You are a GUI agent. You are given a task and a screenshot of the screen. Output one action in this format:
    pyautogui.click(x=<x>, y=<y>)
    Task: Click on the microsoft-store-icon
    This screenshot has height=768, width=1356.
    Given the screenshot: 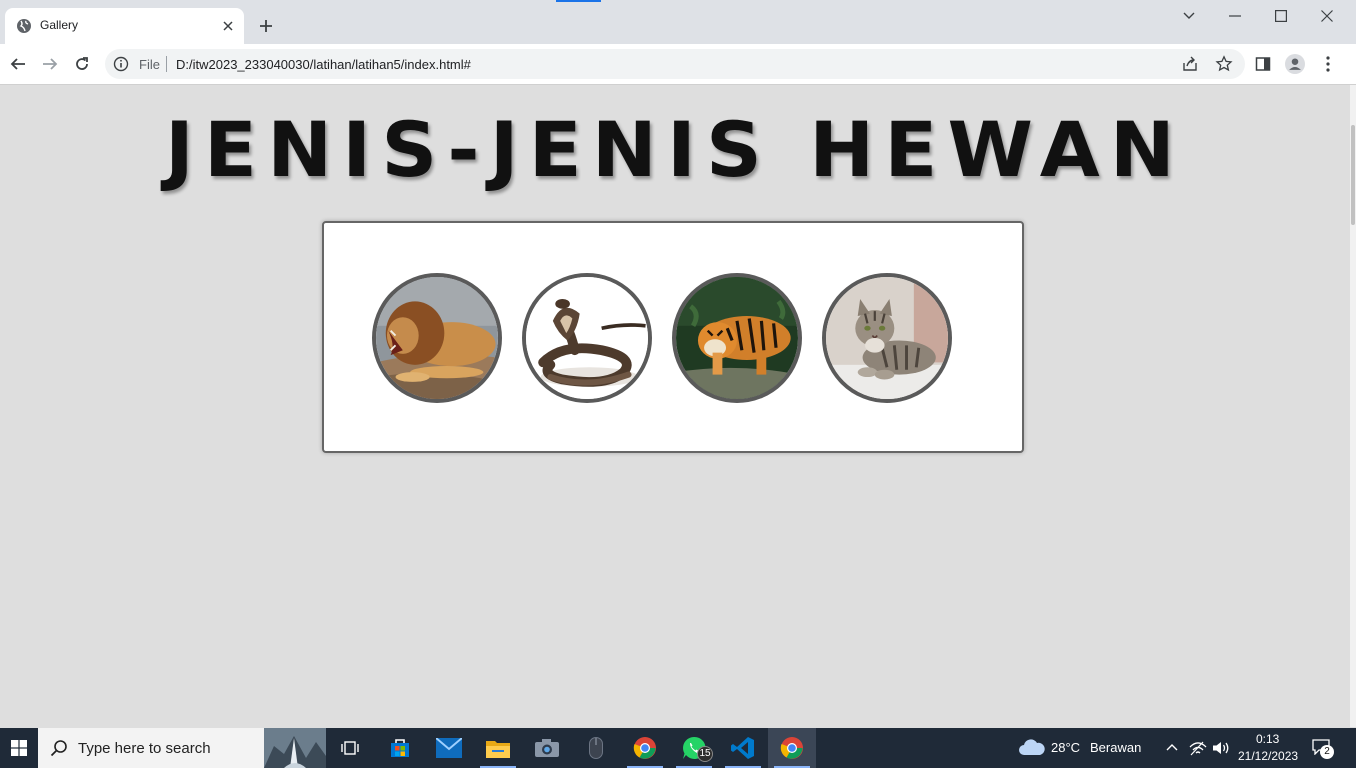 What is the action you would take?
    pyautogui.click(x=400, y=748)
    